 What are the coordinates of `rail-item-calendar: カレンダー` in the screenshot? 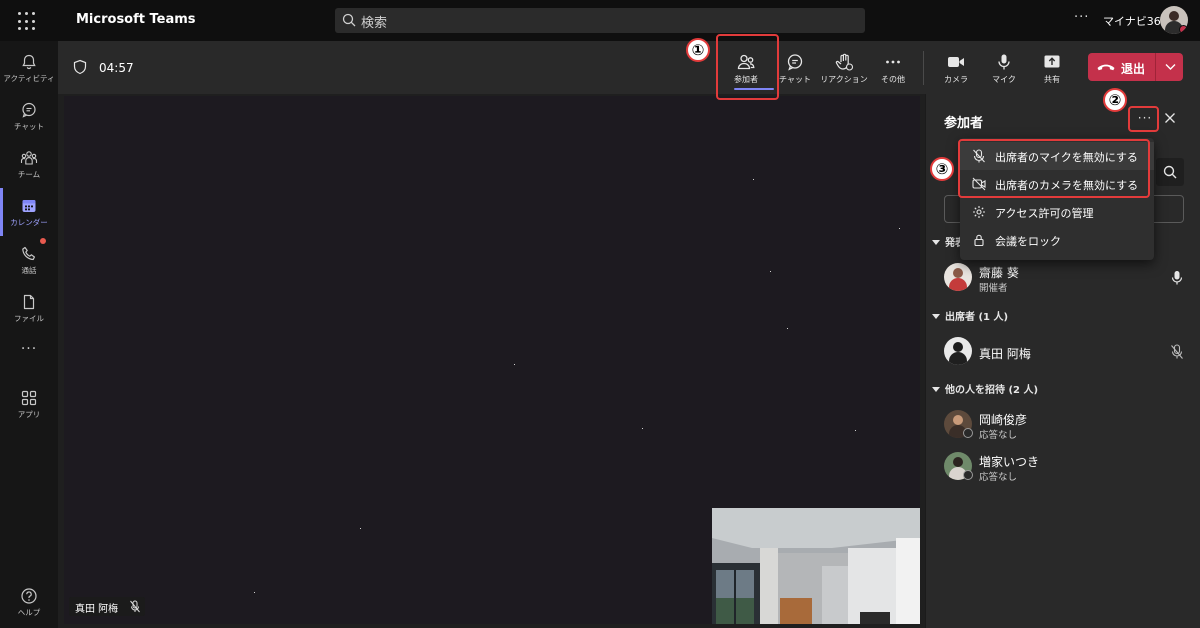 It's located at (29, 214).